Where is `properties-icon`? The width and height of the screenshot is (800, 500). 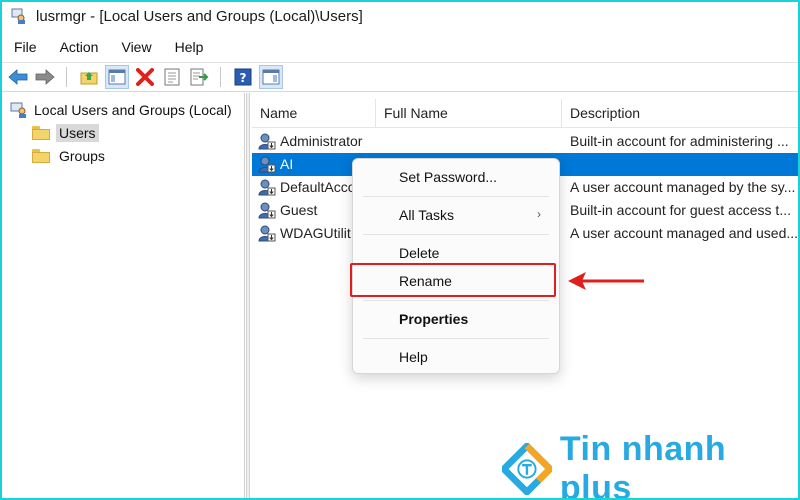 properties-icon is located at coordinates (172, 77).